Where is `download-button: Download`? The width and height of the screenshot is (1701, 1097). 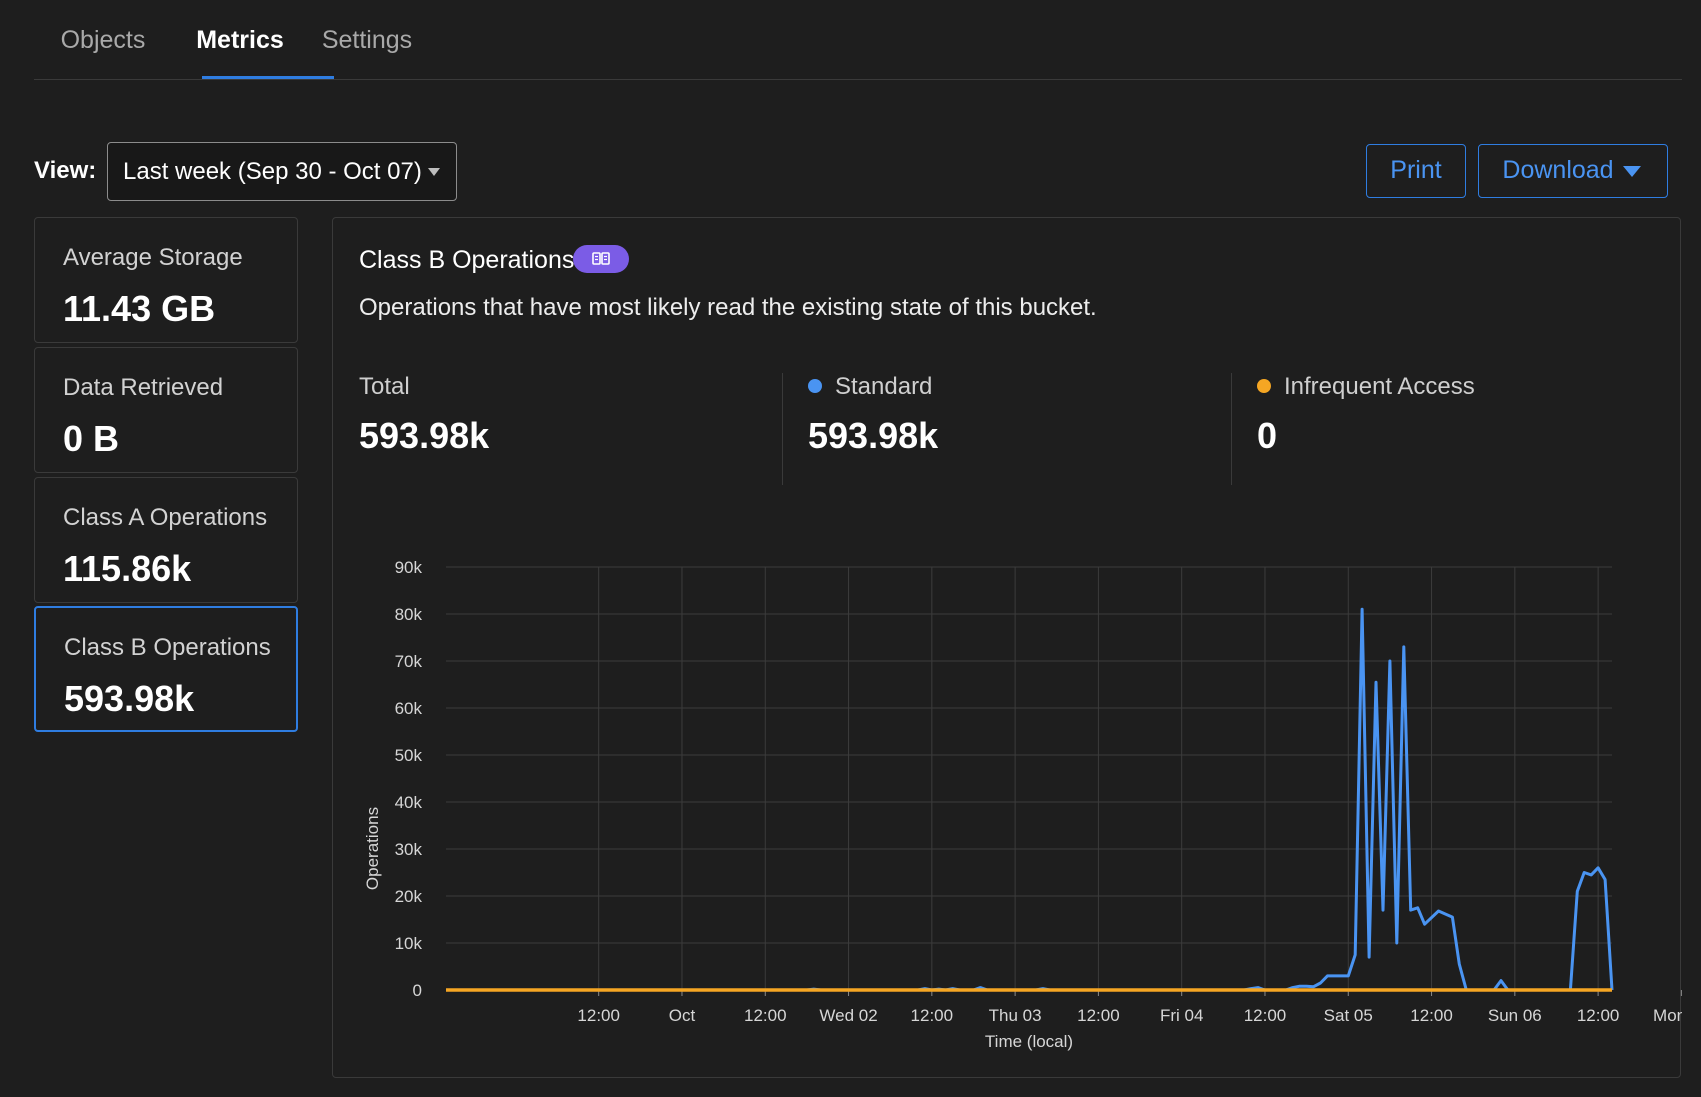 download-button: Download is located at coordinates (1573, 171).